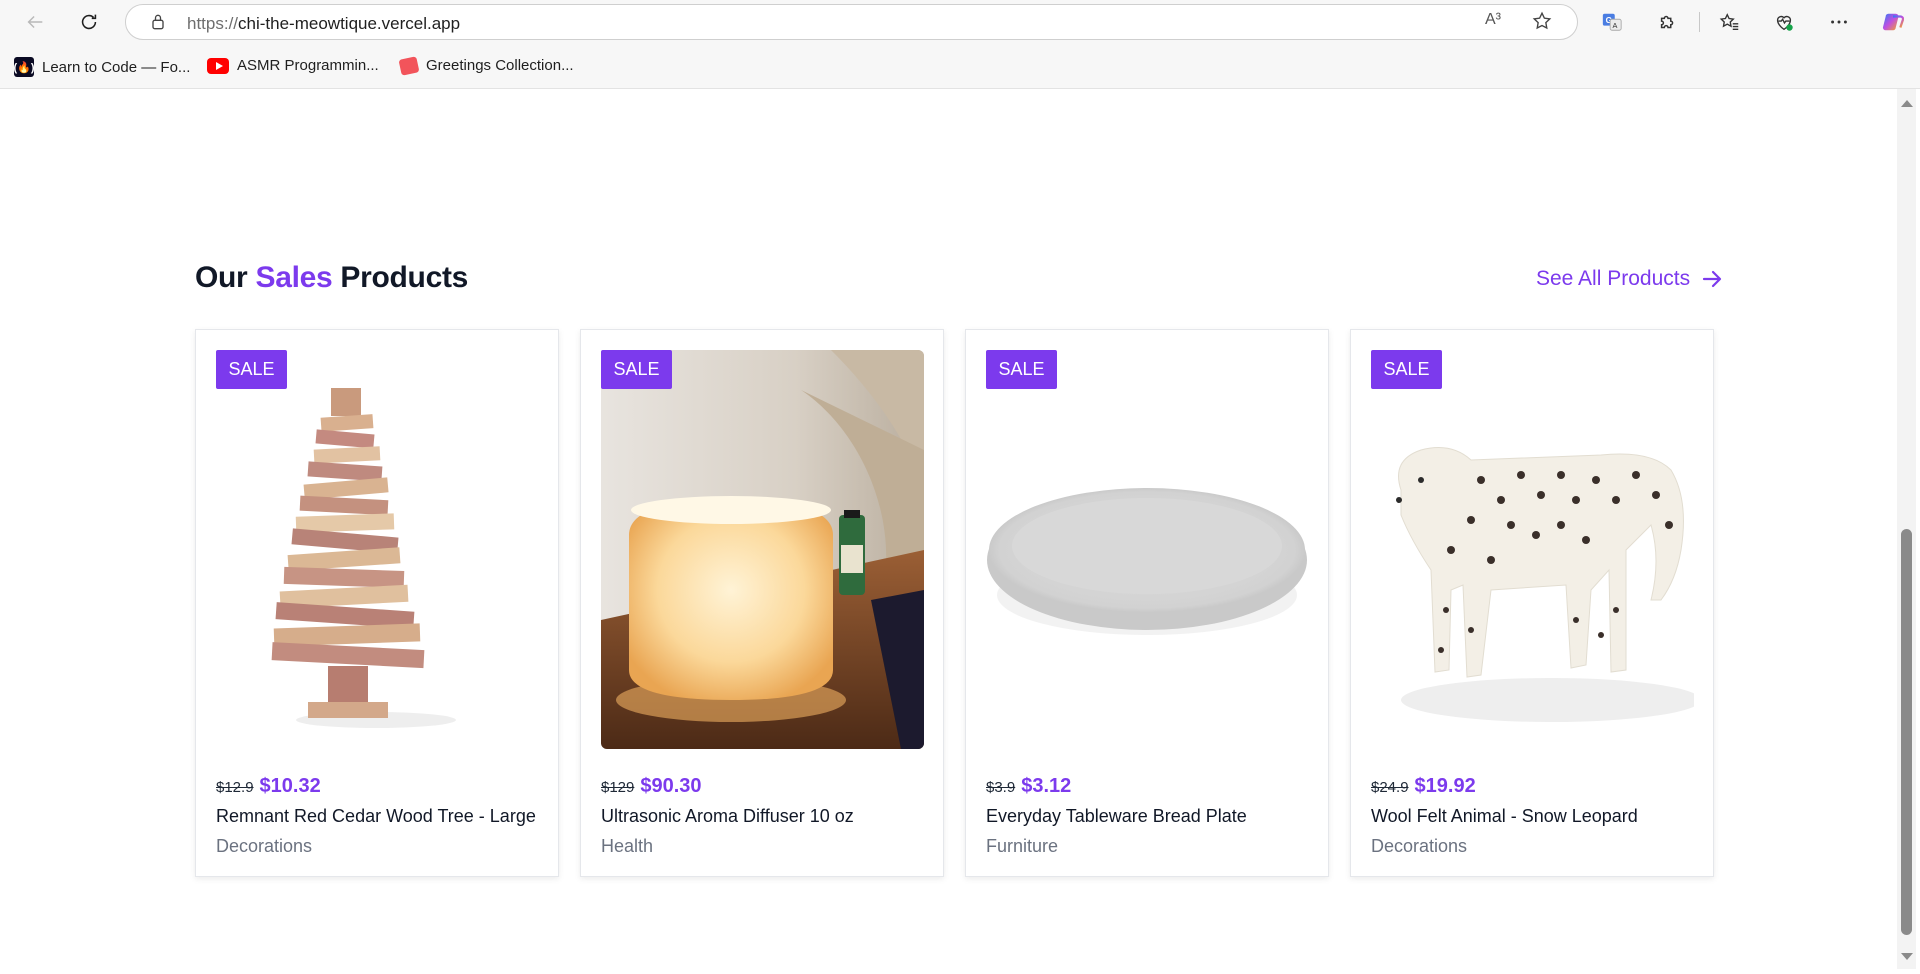 Image resolution: width=1920 pixels, height=974 pixels. I want to click on original-price: $3.9, so click(1001, 787).